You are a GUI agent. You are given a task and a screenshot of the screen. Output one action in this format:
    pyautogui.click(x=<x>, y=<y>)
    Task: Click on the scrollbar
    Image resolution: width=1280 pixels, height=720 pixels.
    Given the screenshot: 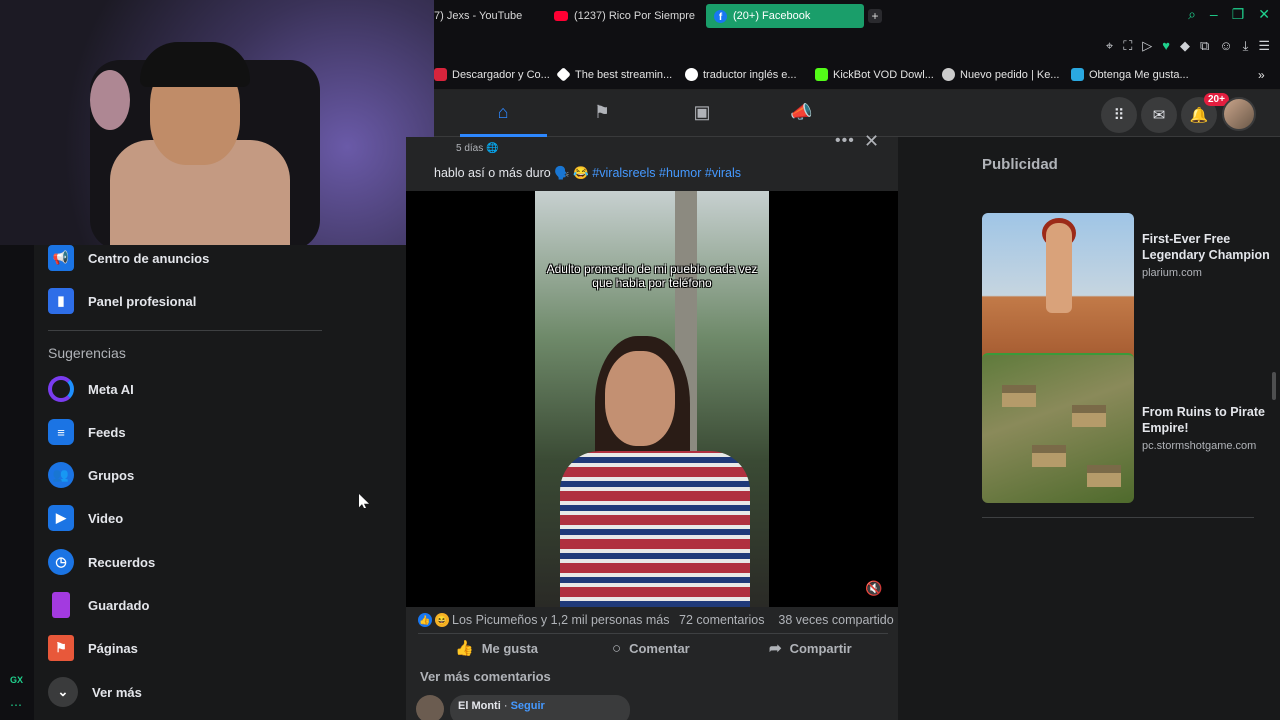 What is the action you would take?
    pyautogui.click(x=1274, y=386)
    